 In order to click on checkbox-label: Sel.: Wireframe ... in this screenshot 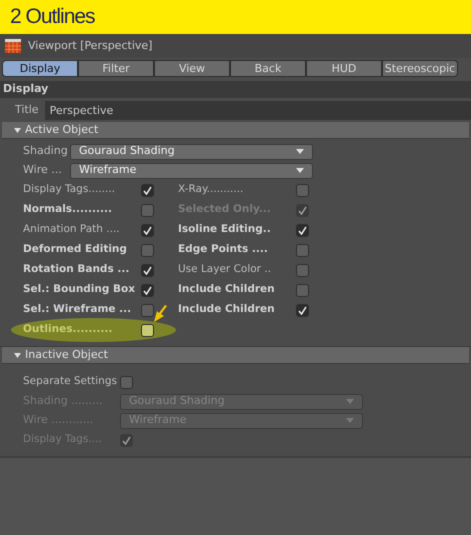, I will do `click(77, 310)`.